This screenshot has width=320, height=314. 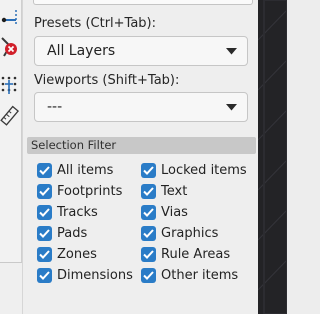 I want to click on checkbox-label: Vias, so click(x=174, y=212).